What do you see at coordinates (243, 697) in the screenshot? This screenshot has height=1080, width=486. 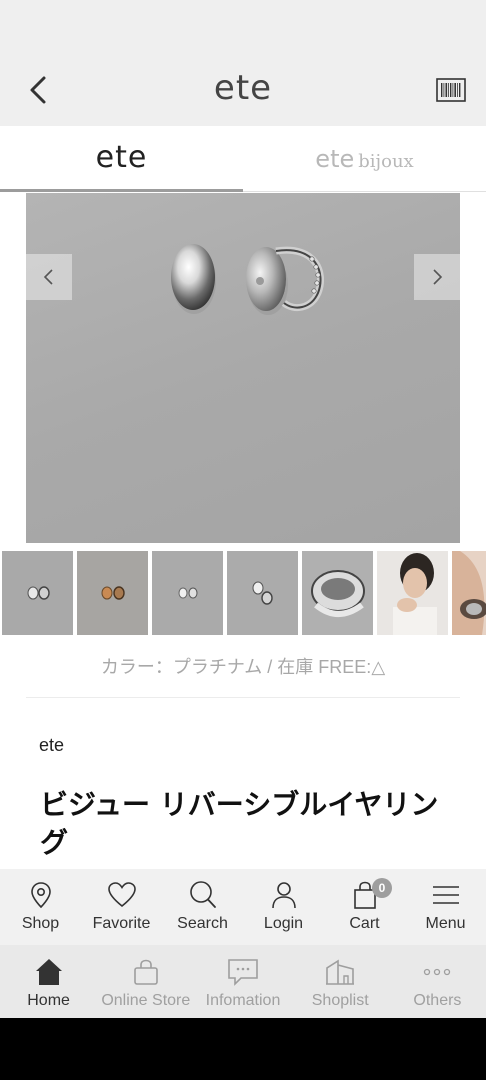 I see `divider` at bounding box center [243, 697].